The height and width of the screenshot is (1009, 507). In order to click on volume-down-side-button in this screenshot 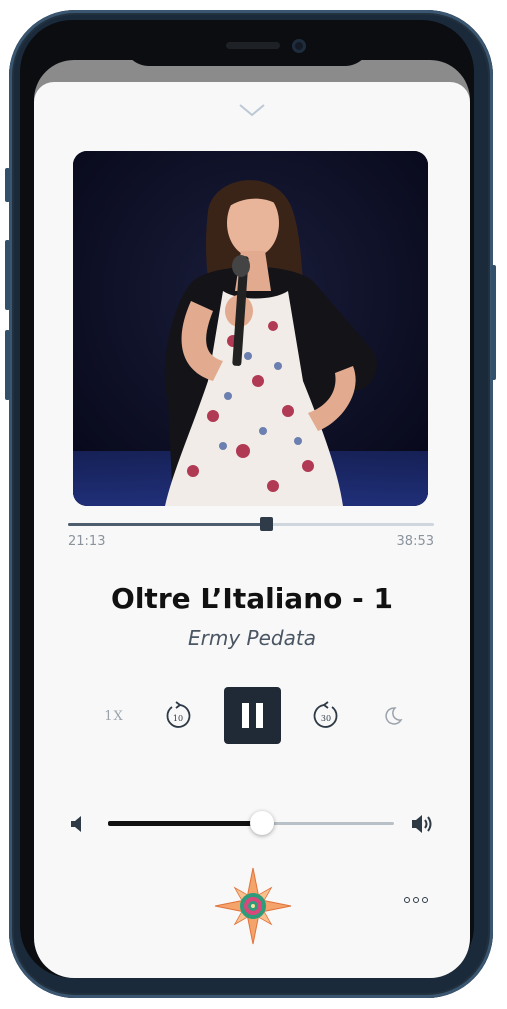, I will do `click(7, 365)`.